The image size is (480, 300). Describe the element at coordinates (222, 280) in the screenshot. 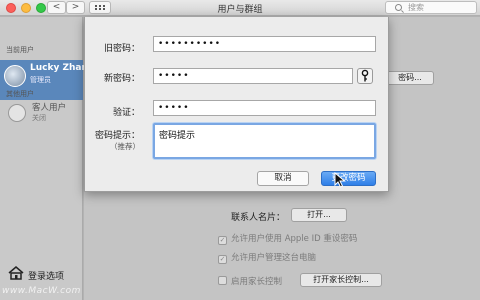

I see `checkbox-icon` at that location.